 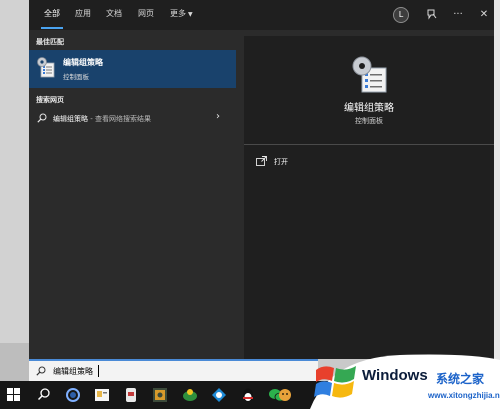 What do you see at coordinates (44, 395) in the screenshot?
I see `taskbar-search-icon` at bounding box center [44, 395].